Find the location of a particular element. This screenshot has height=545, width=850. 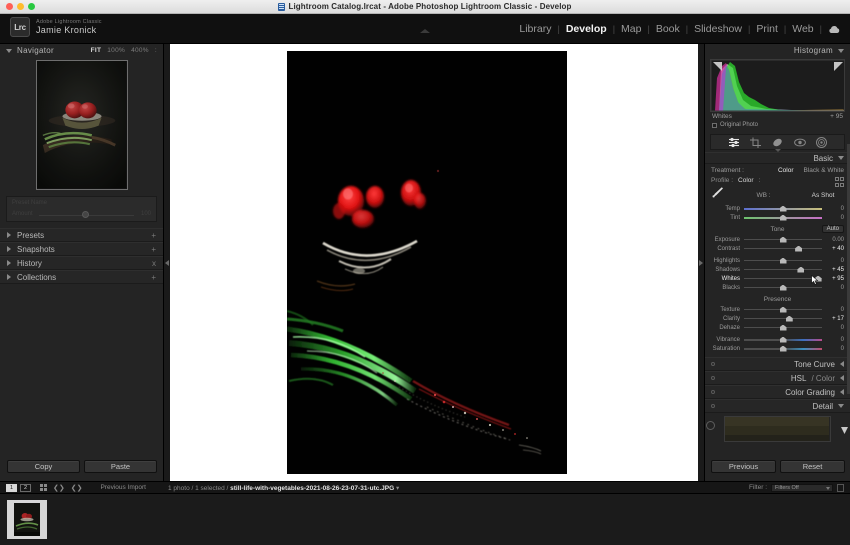

module-book: Book is located at coordinates (668, 29).